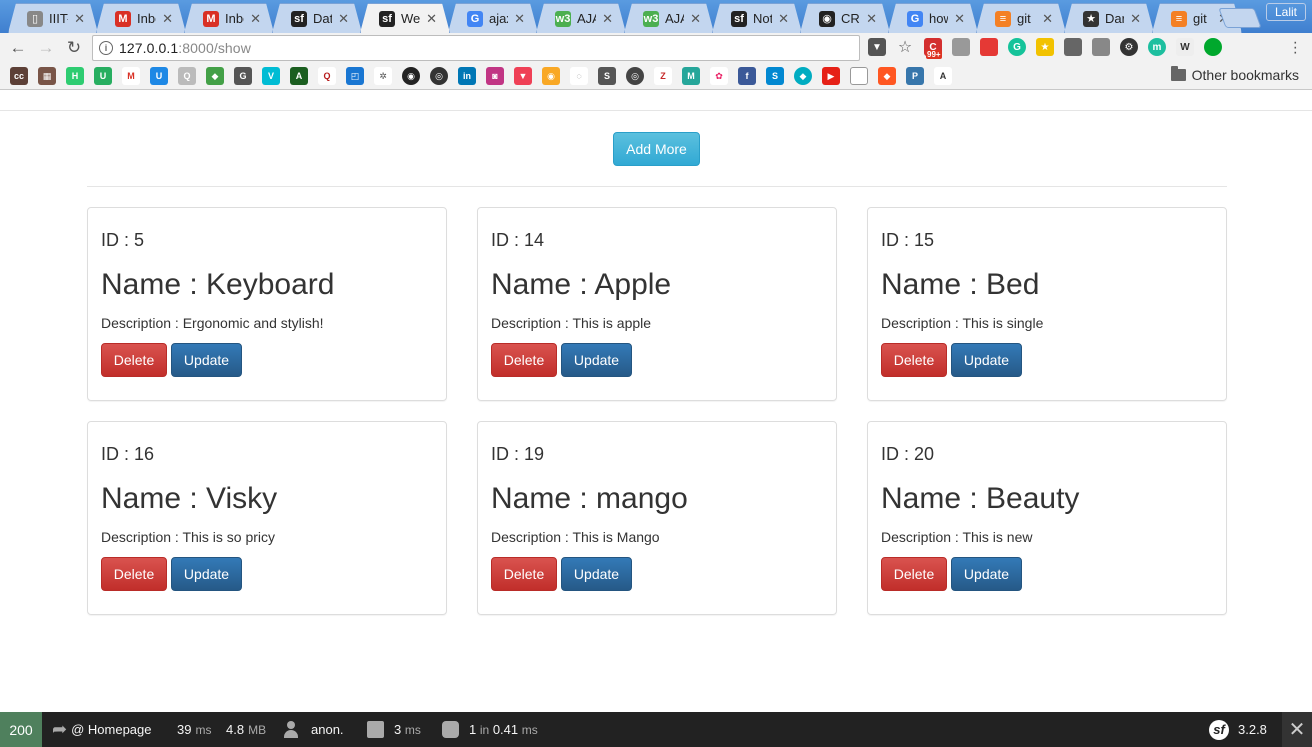  What do you see at coordinates (933, 48) in the screenshot?
I see `extension-badge-icon: C 99+` at bounding box center [933, 48].